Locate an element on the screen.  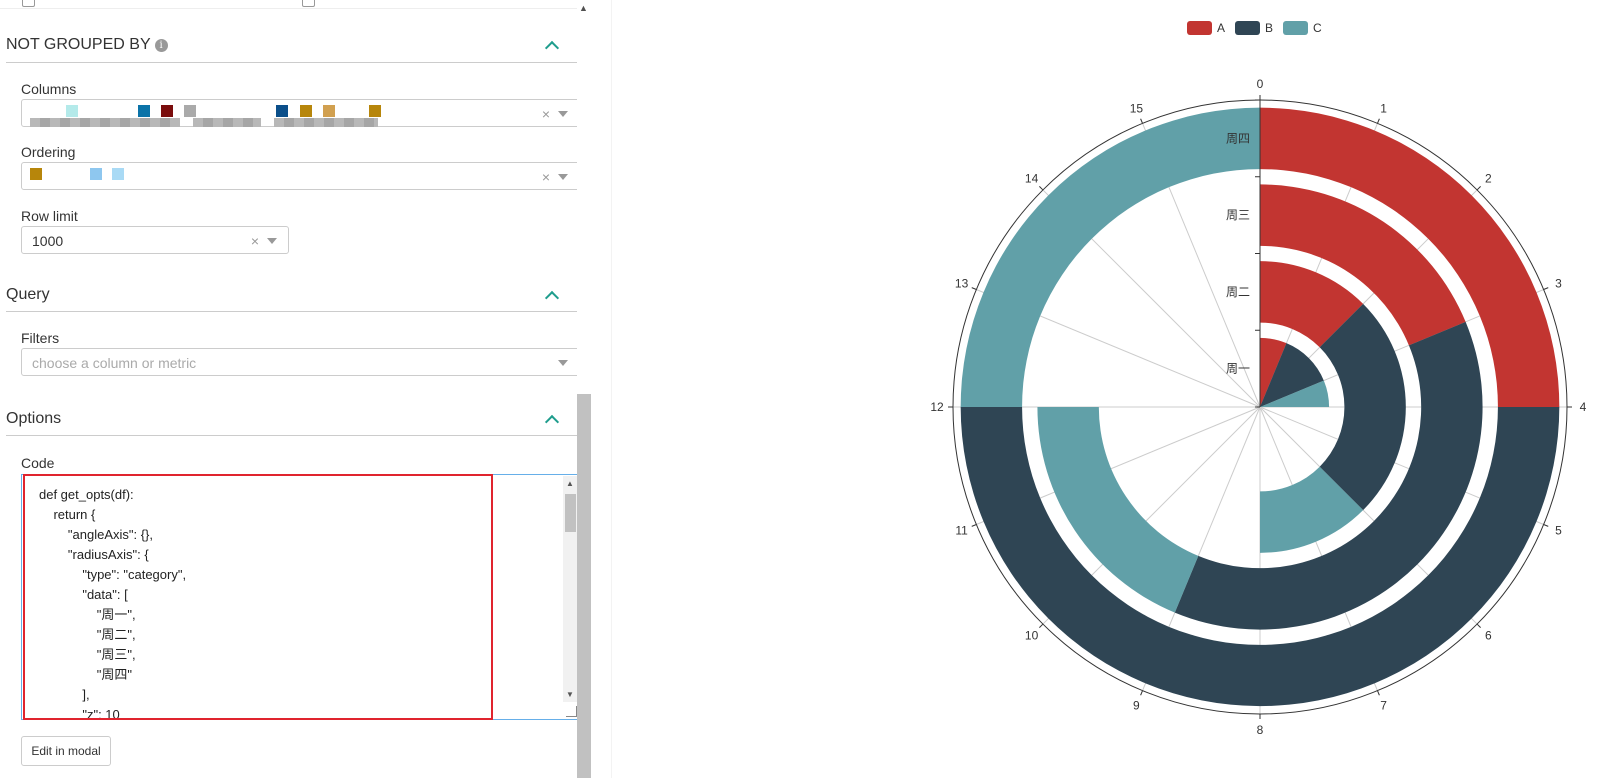
highlight-box is located at coordinates (258, 597).